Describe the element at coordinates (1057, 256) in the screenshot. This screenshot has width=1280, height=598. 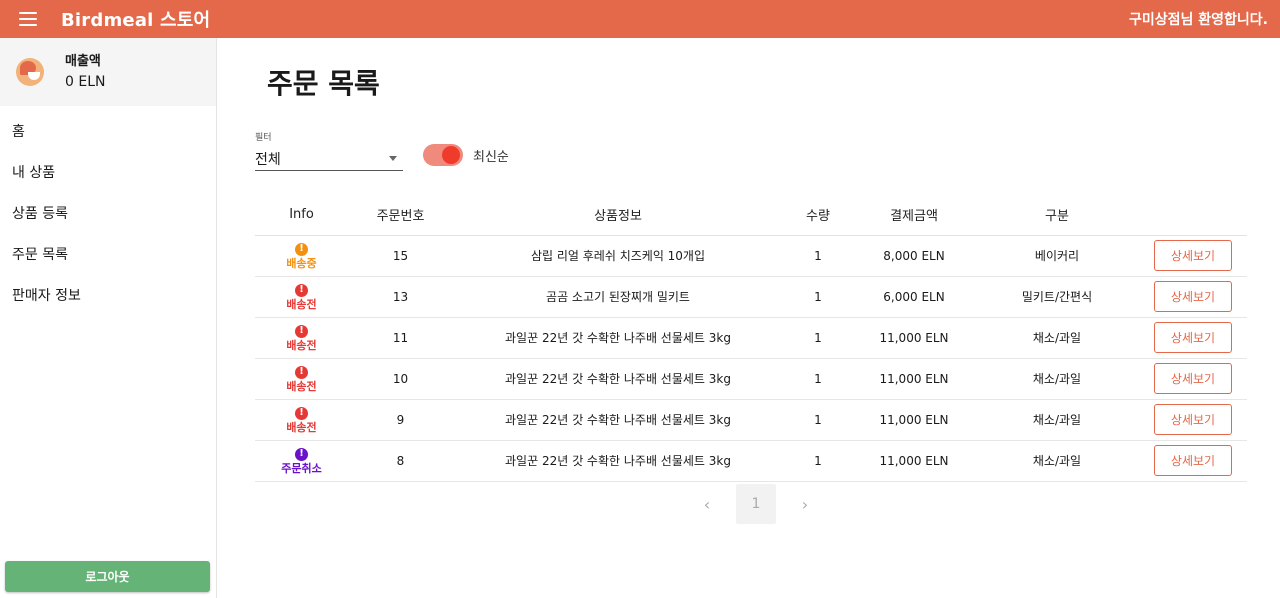
I see `cell-category: 베이커리` at that location.